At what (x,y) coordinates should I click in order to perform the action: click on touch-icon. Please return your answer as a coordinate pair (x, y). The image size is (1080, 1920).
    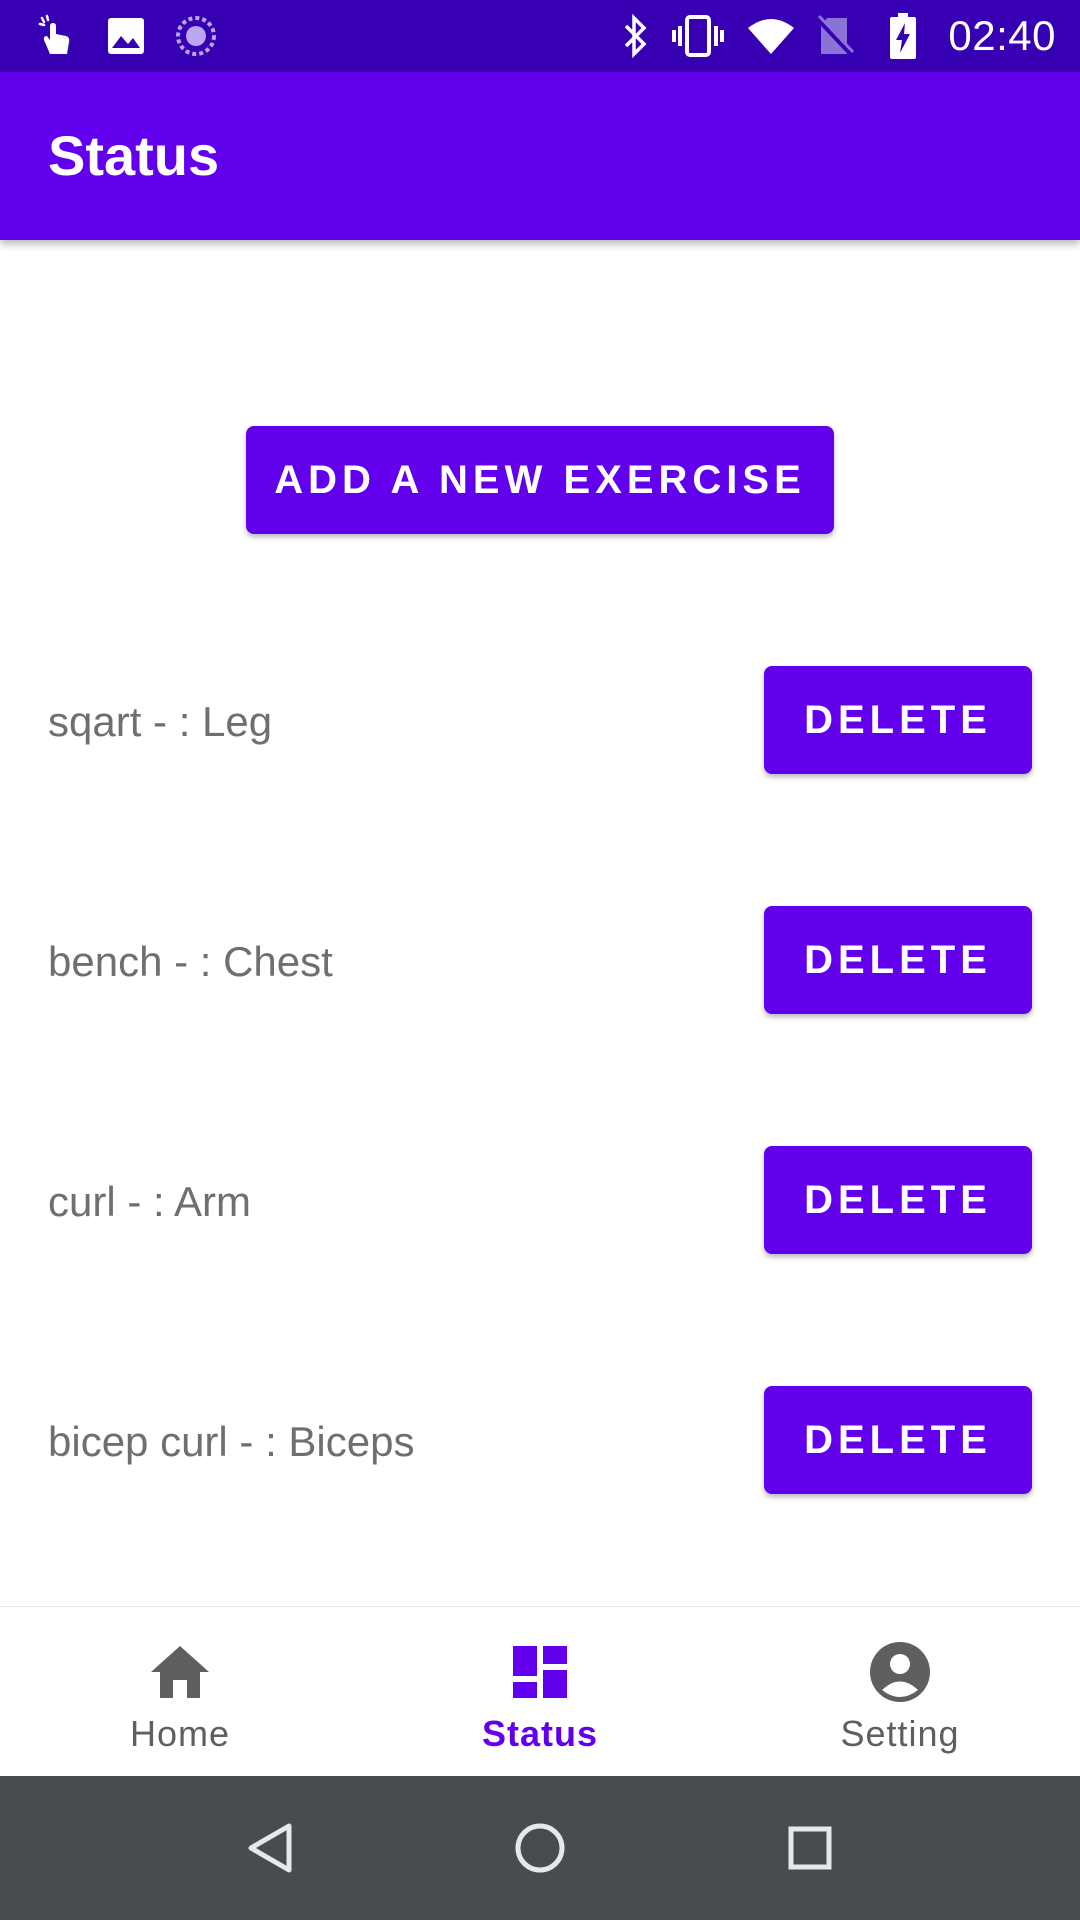
    Looking at the image, I should click on (56, 36).